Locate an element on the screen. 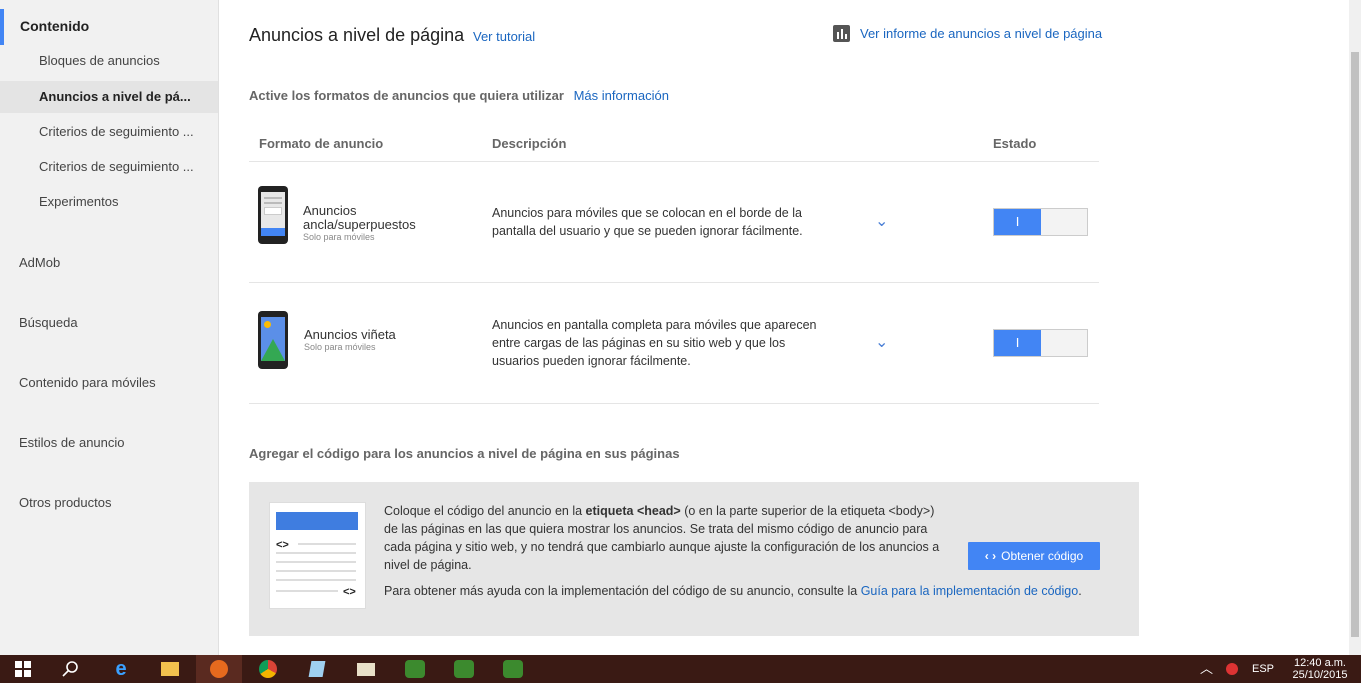 This screenshot has width=1361, height=683. sidebar-item-experimentos: Experimentos is located at coordinates (109, 202).